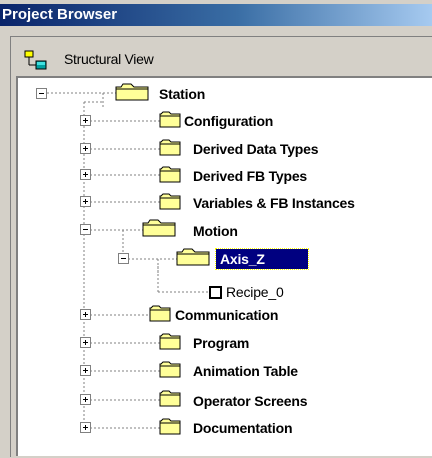 The width and height of the screenshot is (432, 458). Describe the element at coordinates (221, 343) in the screenshot. I see `tree-item-program: Program` at that location.